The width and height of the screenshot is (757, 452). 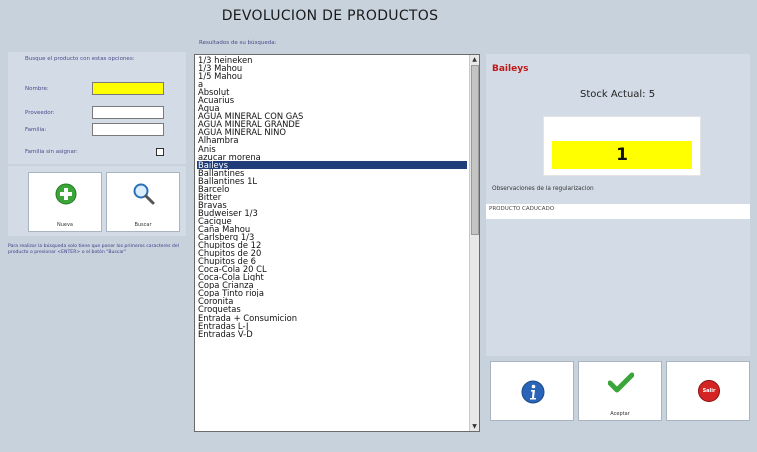 I want to click on search-buttons-panel: Nueva Buscar, so click(x=97, y=201).